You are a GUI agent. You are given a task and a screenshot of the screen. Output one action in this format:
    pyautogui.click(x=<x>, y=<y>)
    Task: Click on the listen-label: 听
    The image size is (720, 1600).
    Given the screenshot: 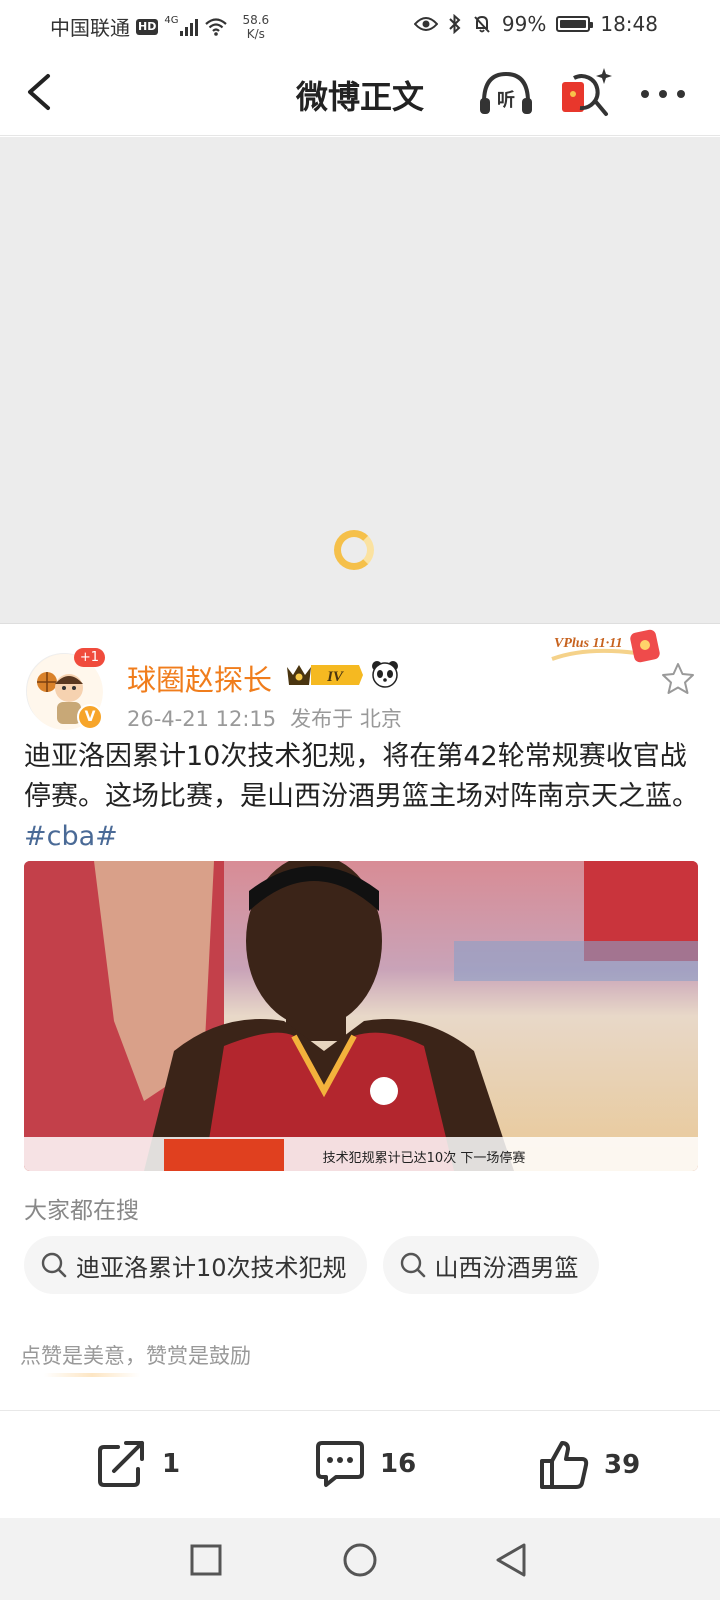 What is the action you would take?
    pyautogui.click(x=506, y=100)
    